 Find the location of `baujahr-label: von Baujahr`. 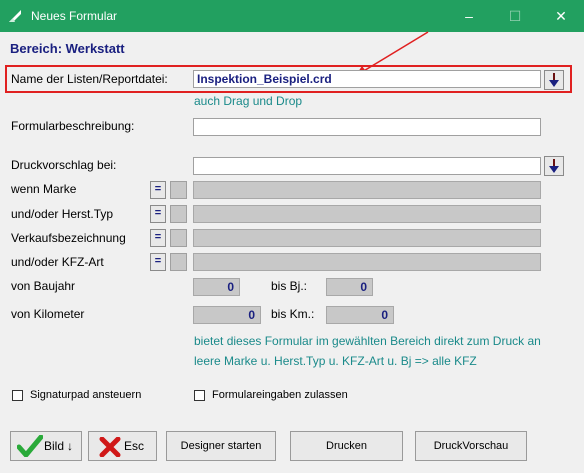

baujahr-label: von Baujahr is located at coordinates (43, 286).